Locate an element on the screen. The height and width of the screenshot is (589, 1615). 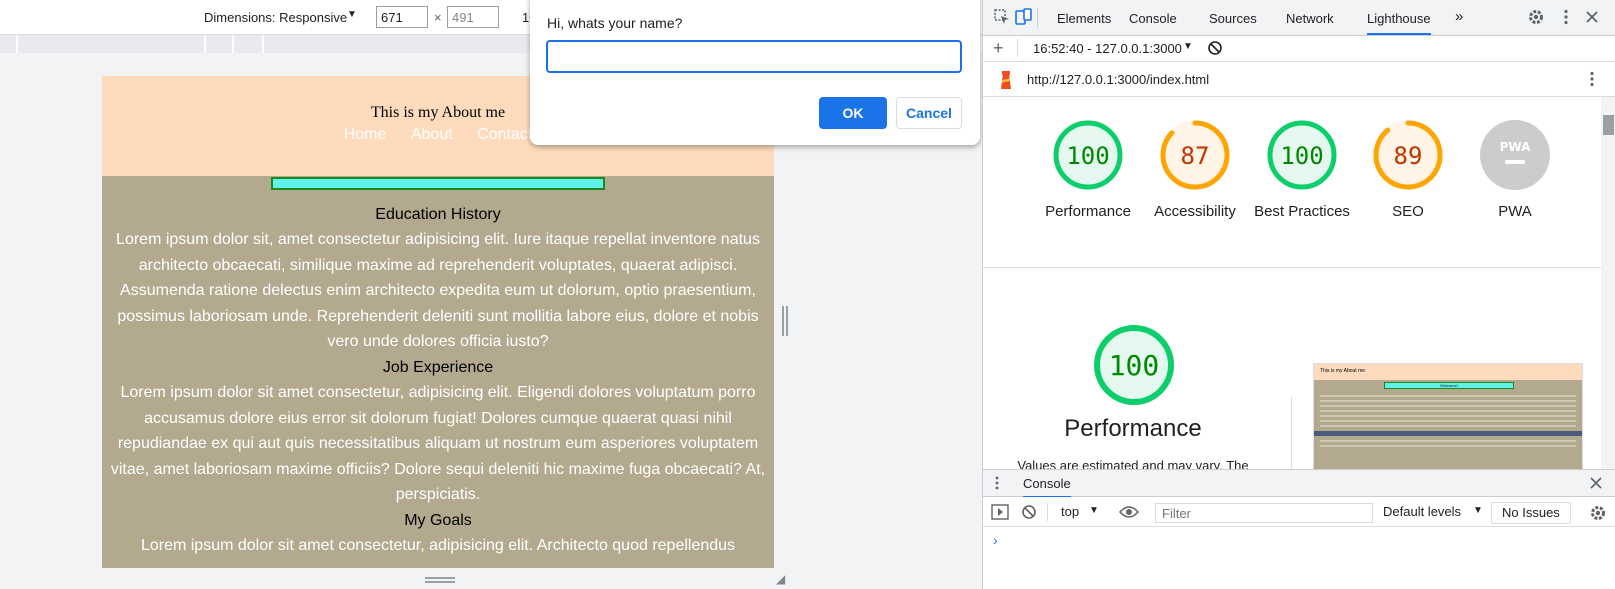
settings-gear-icon is located at coordinates (1536, 19).